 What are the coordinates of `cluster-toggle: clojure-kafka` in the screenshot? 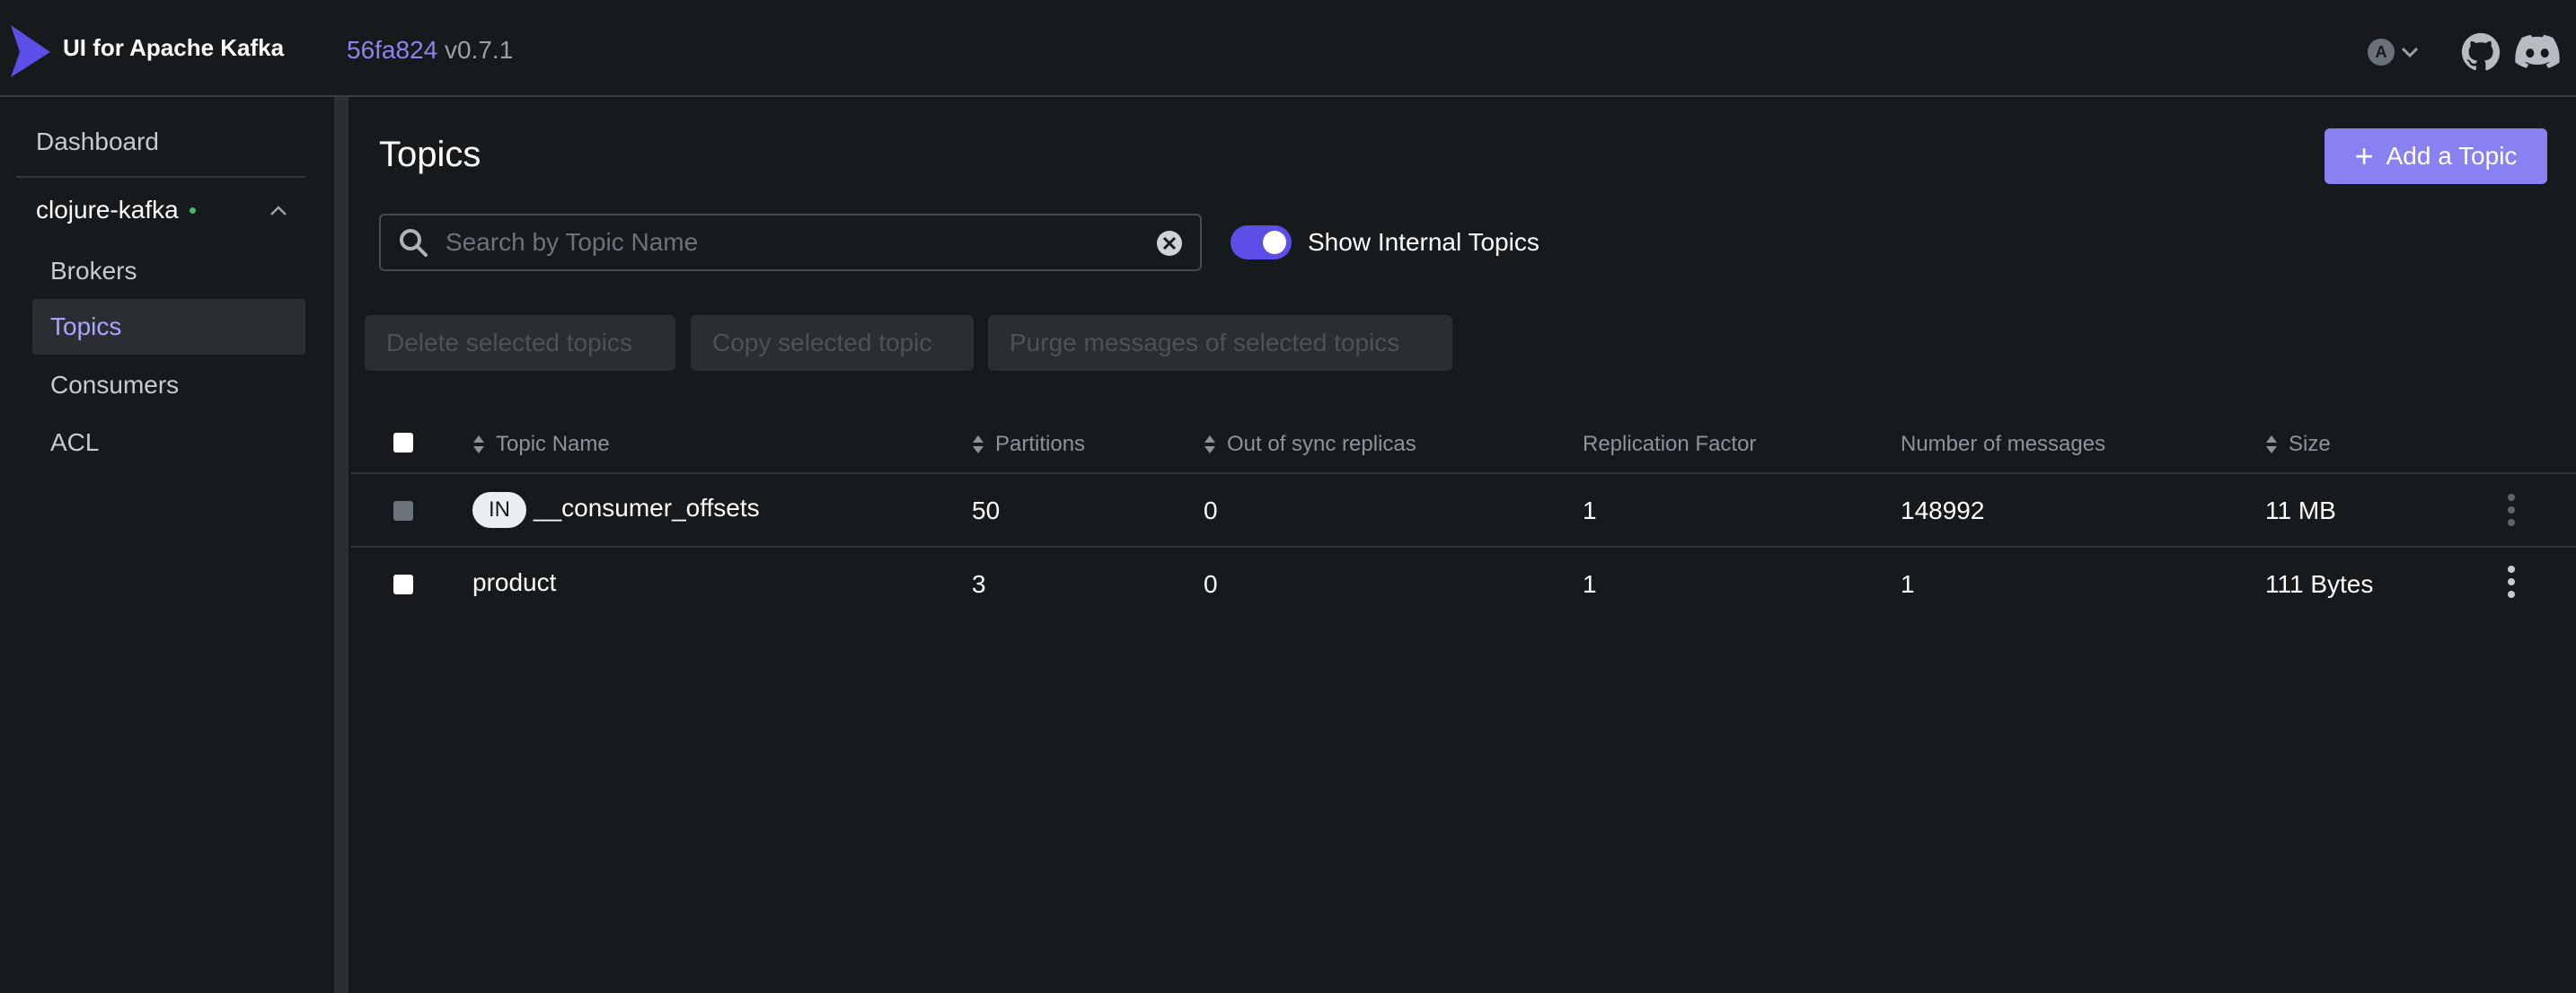 It's located at (116, 210).